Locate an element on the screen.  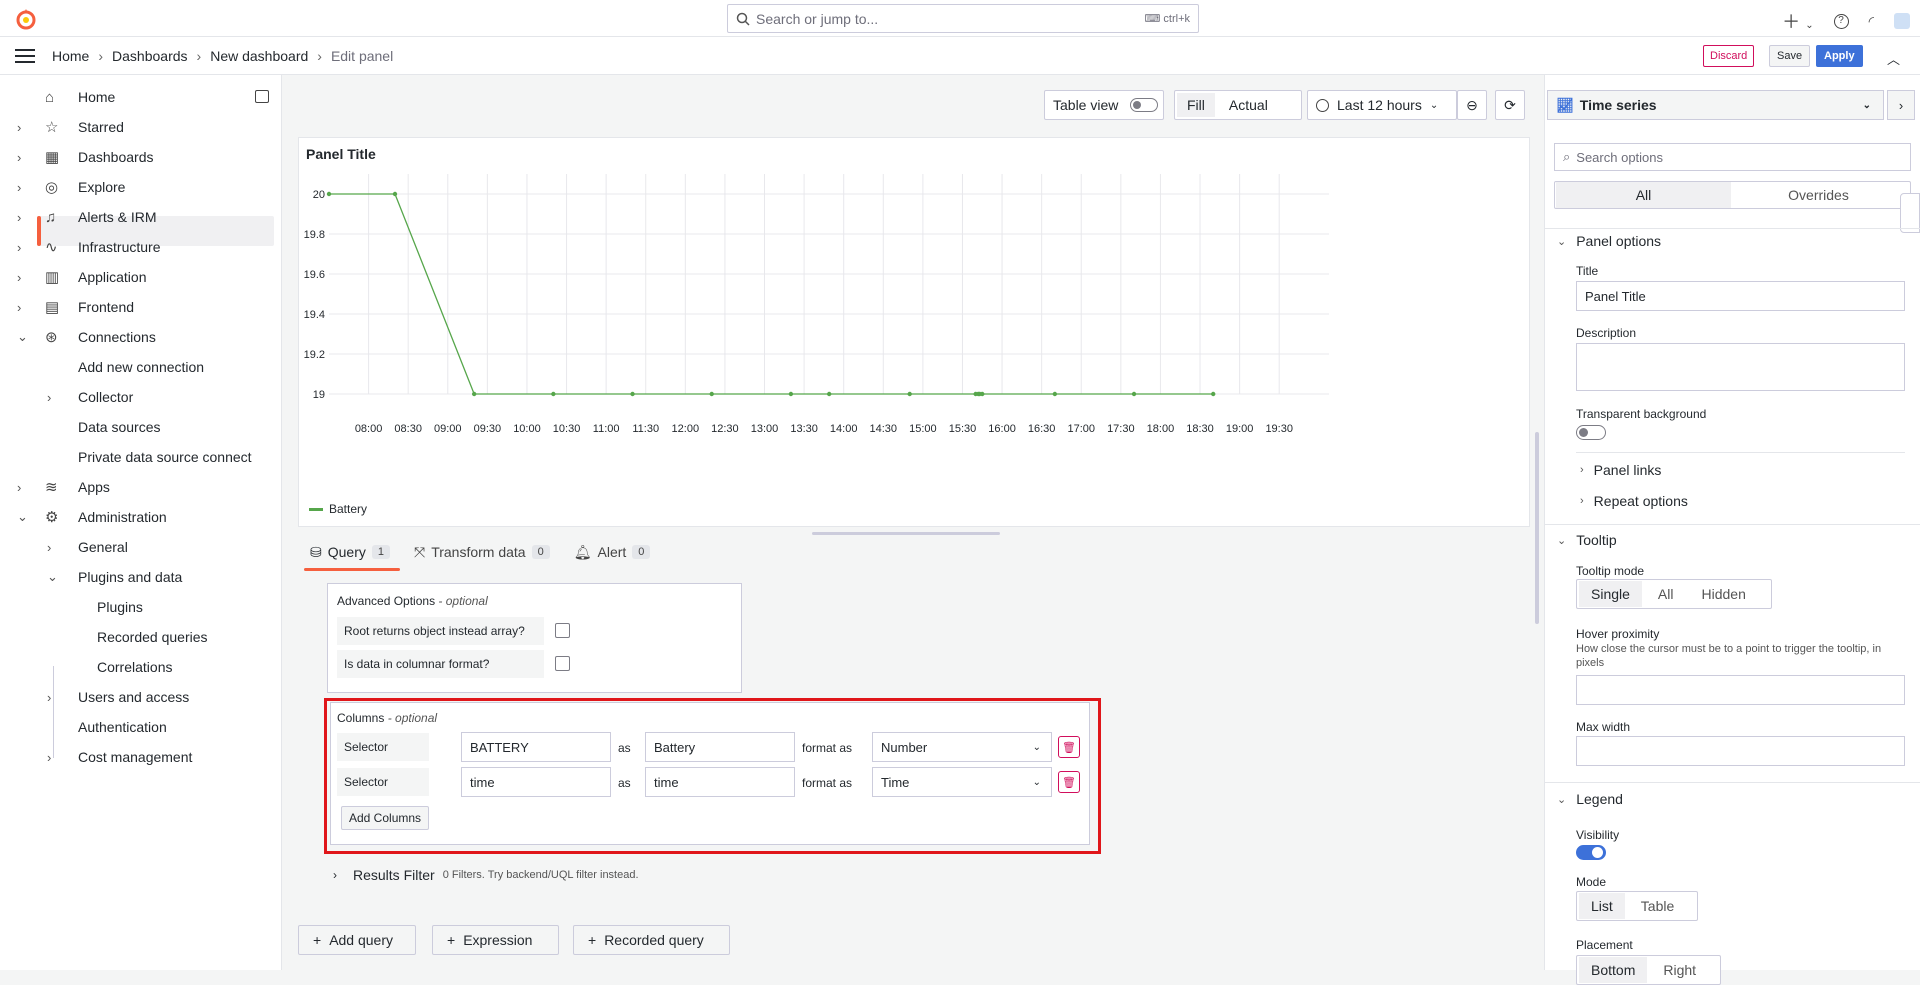
breadcrumb-new-dashboard: New dashboard is located at coordinates (259, 56).